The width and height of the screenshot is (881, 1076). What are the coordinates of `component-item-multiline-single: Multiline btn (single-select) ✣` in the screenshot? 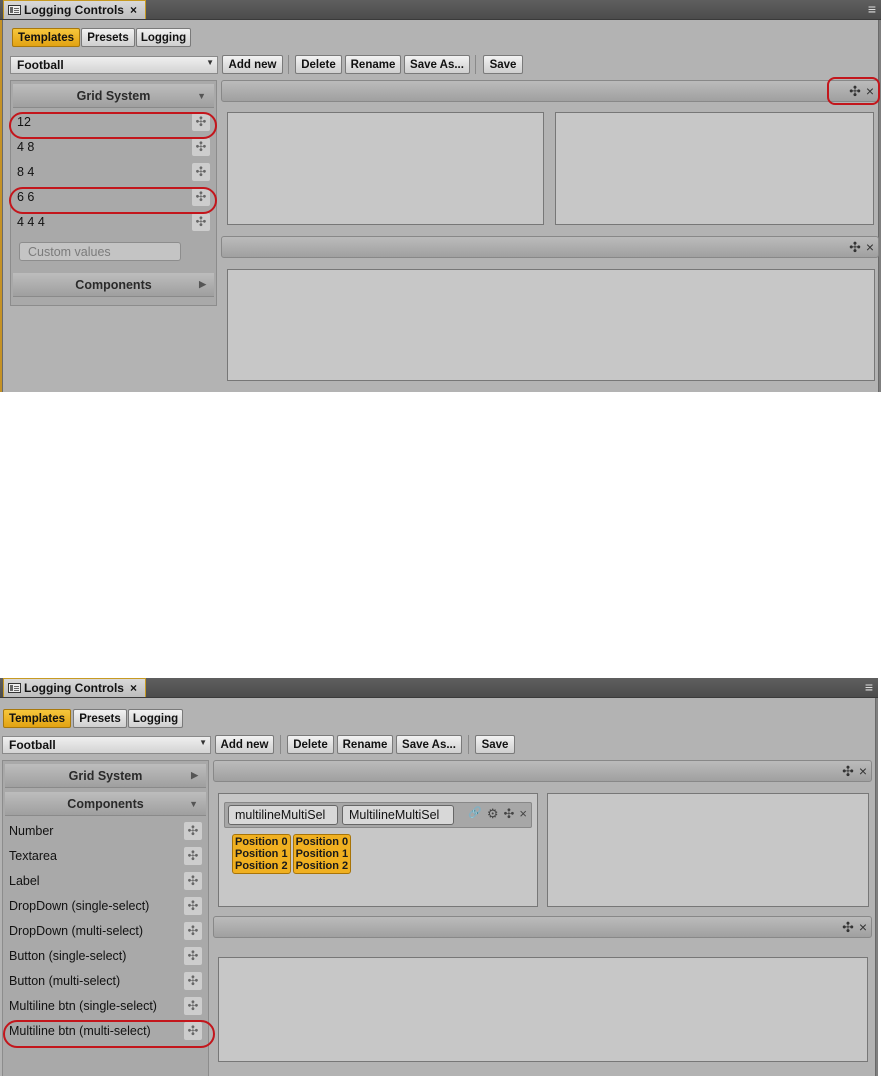 It's located at (105, 1006).